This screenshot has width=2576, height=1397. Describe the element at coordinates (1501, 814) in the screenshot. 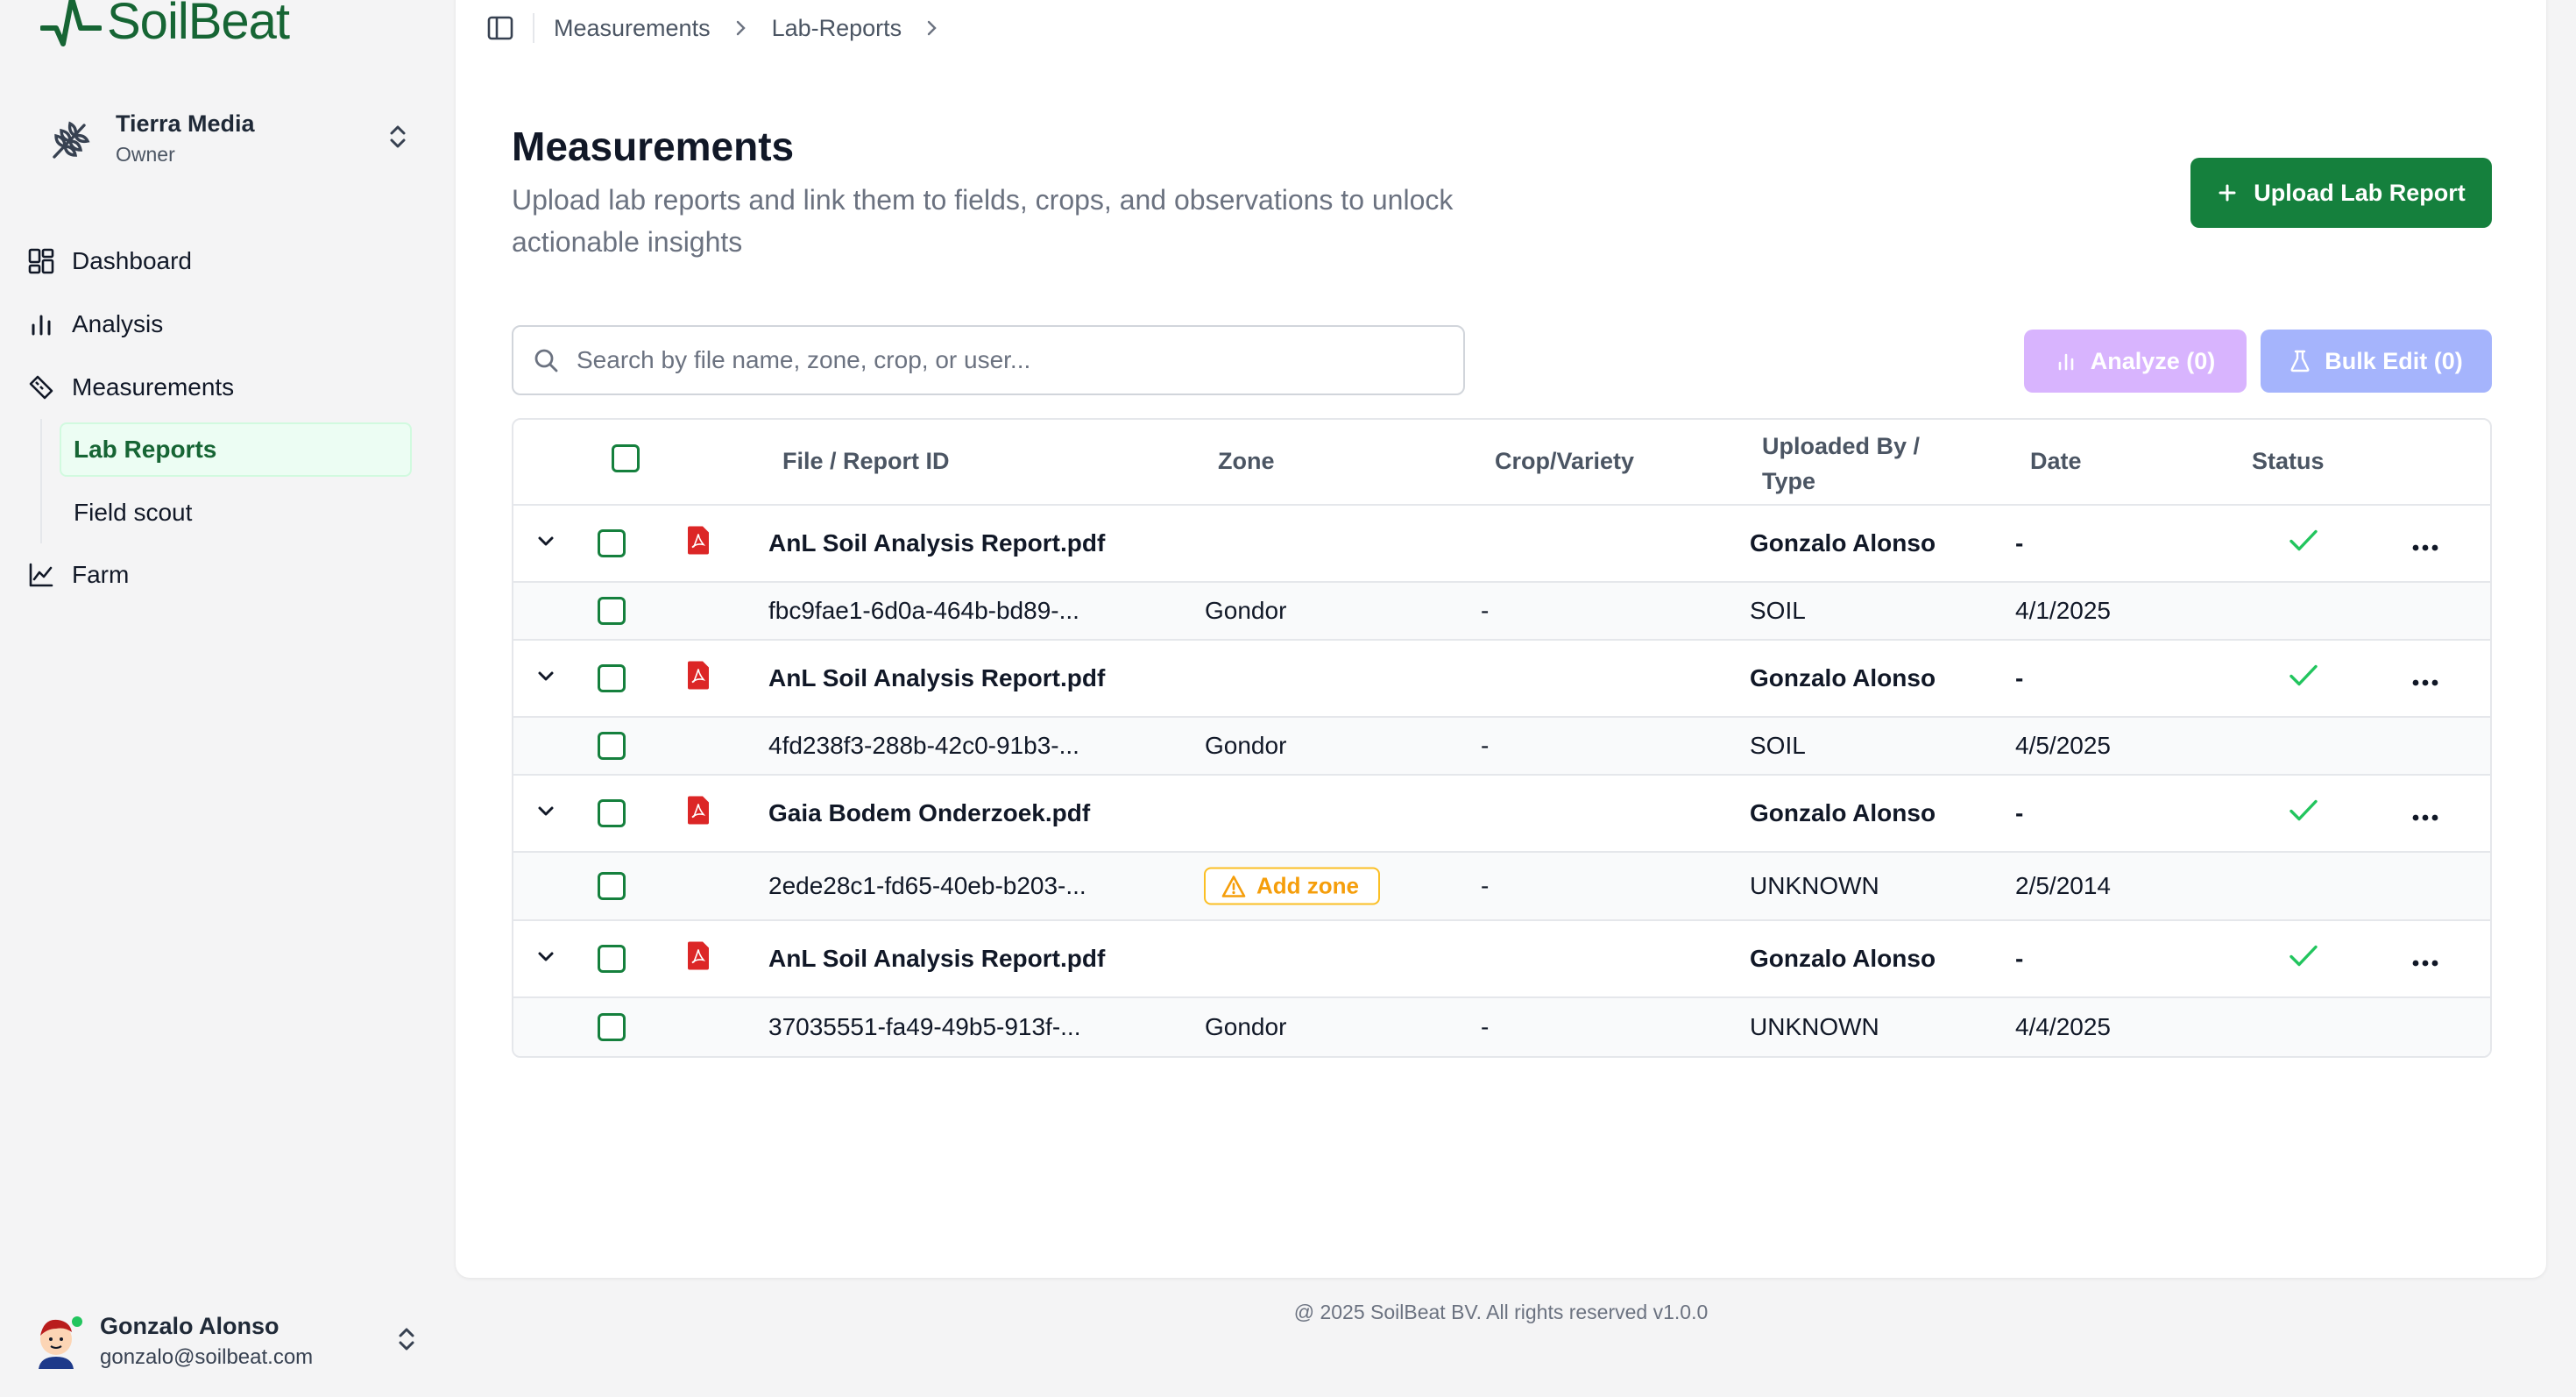

I see `report-row: Gaia Bodem Onderzoek.pdf Gonzalo Alonso -` at that location.